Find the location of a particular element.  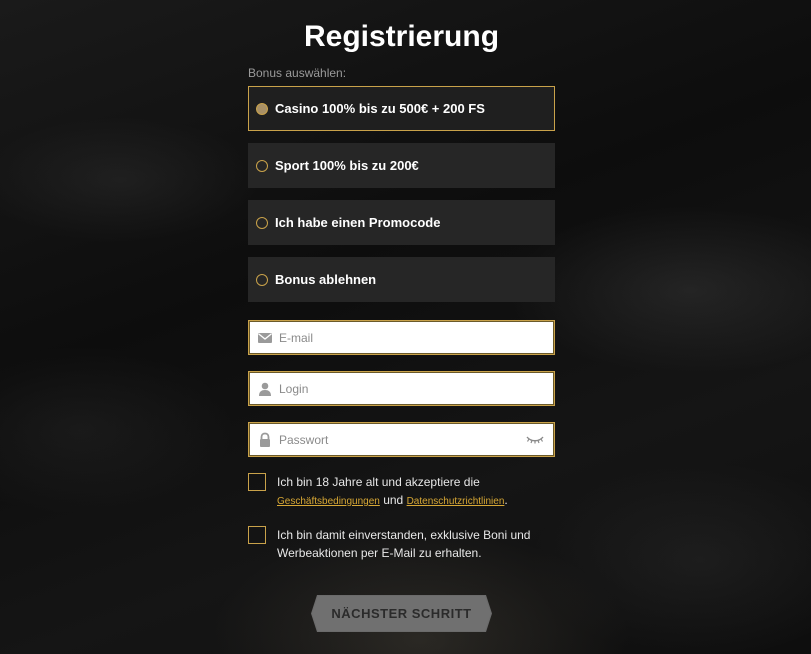

email-field-wrapper is located at coordinates (401, 337).